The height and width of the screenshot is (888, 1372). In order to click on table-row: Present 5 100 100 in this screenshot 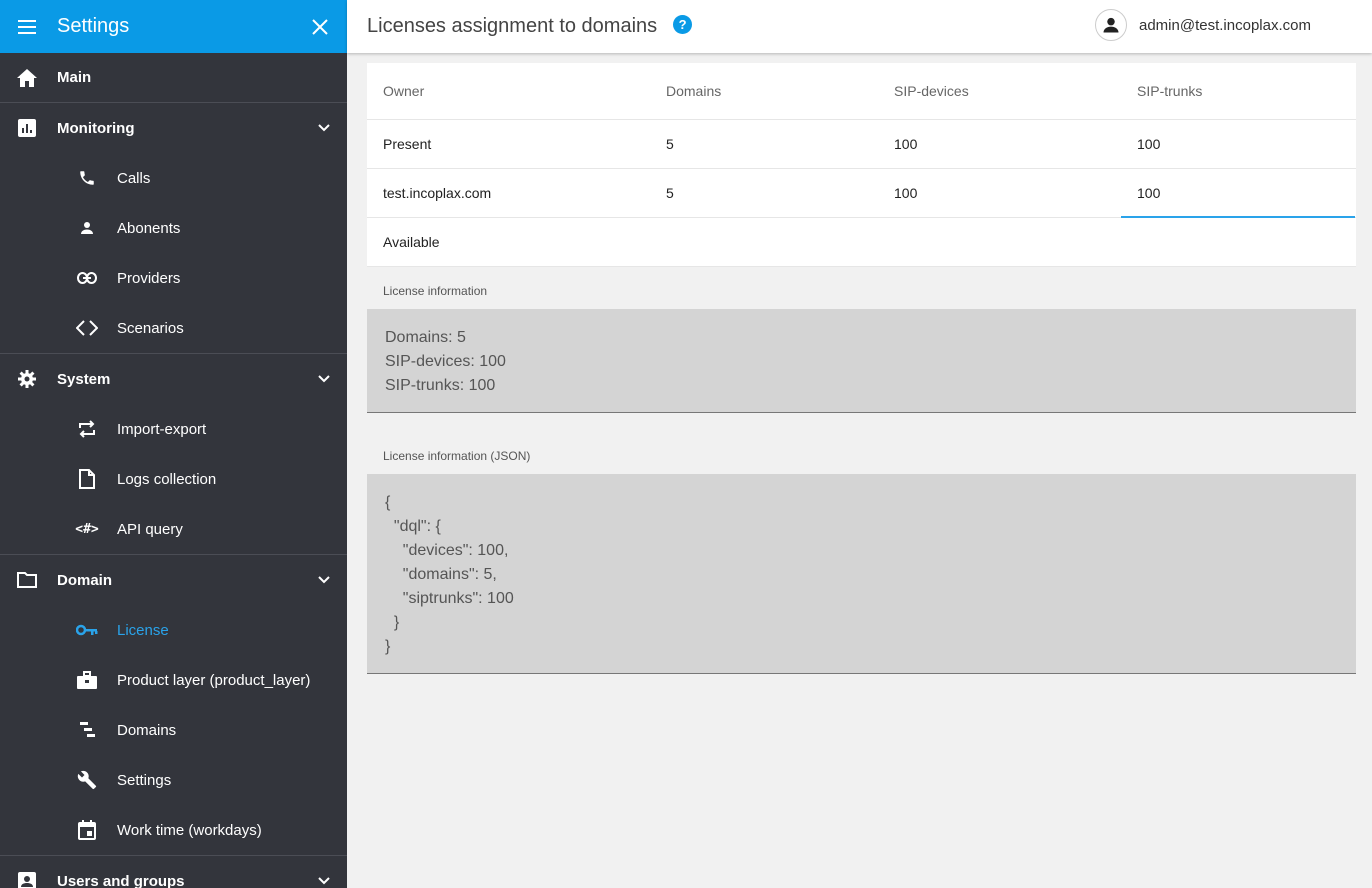, I will do `click(861, 144)`.